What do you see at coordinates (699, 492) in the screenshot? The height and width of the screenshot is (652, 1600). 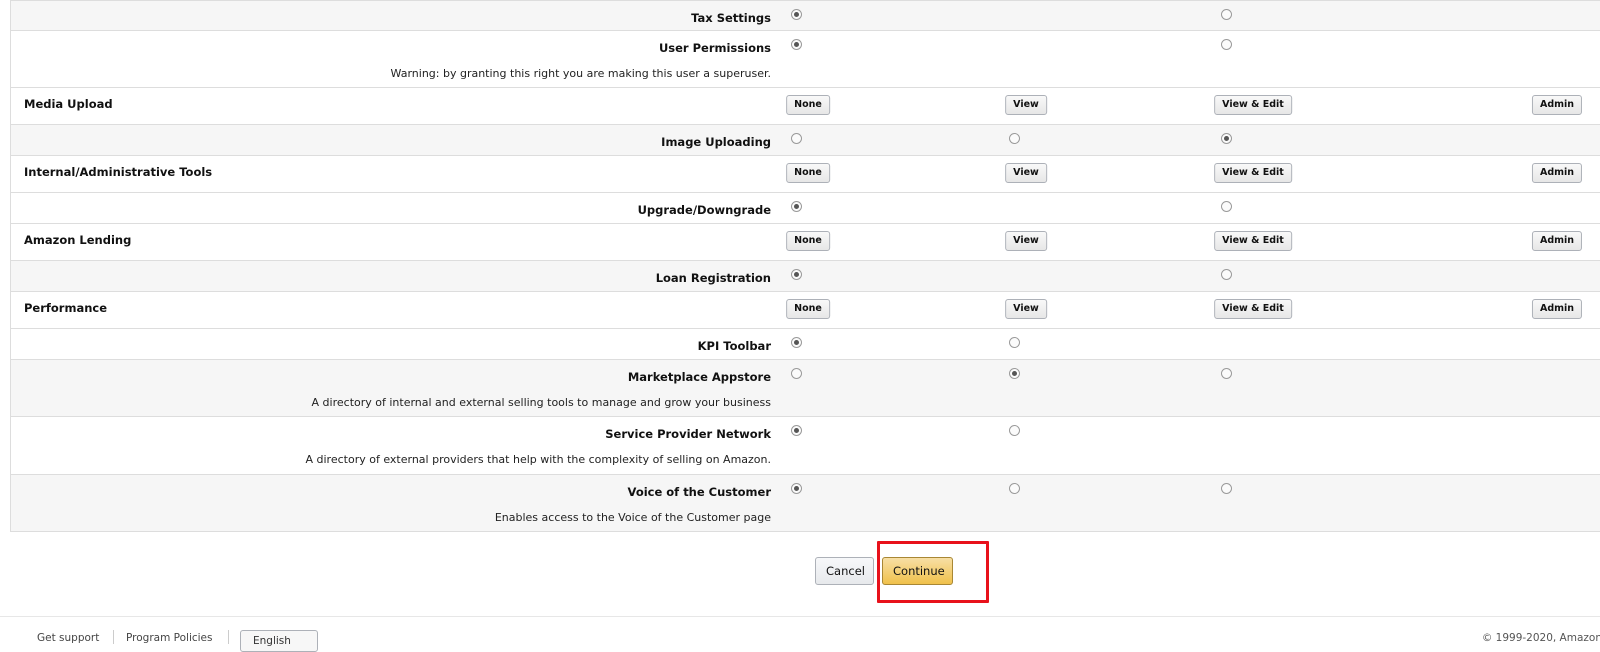 I see `permission-label: Voice of the Customer` at bounding box center [699, 492].